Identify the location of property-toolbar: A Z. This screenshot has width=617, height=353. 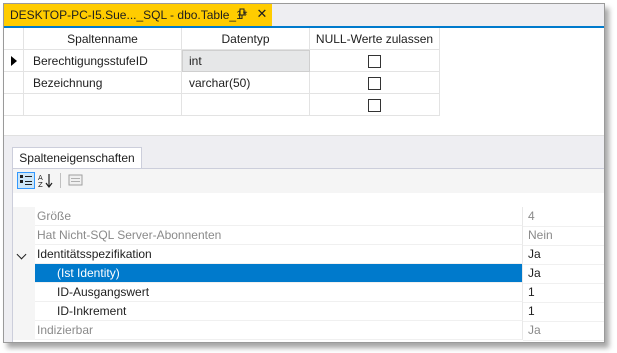
(308, 181).